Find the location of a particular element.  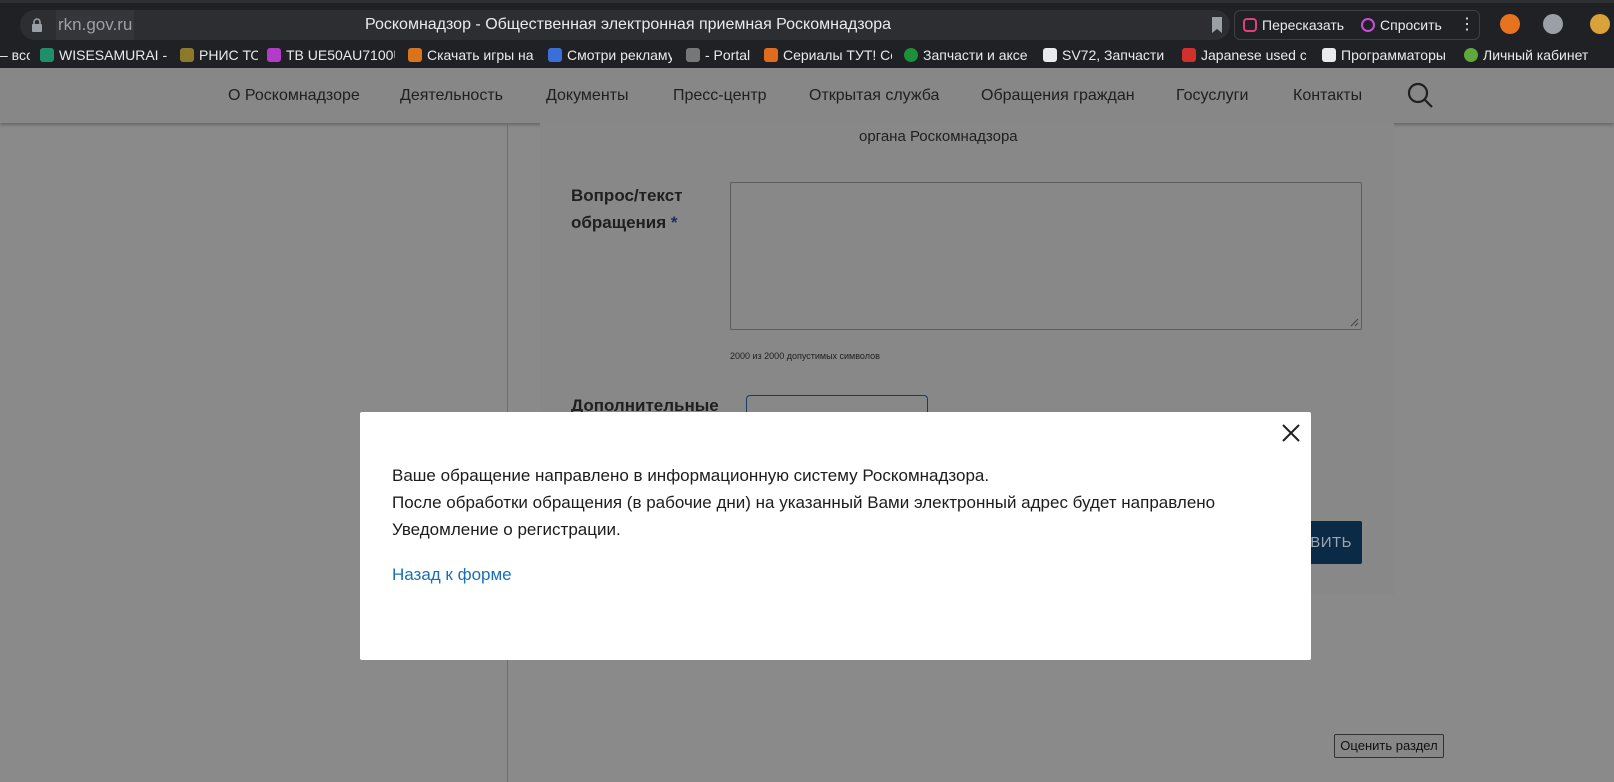

question-label-line1: Вопрос/текст is located at coordinates (627, 195).